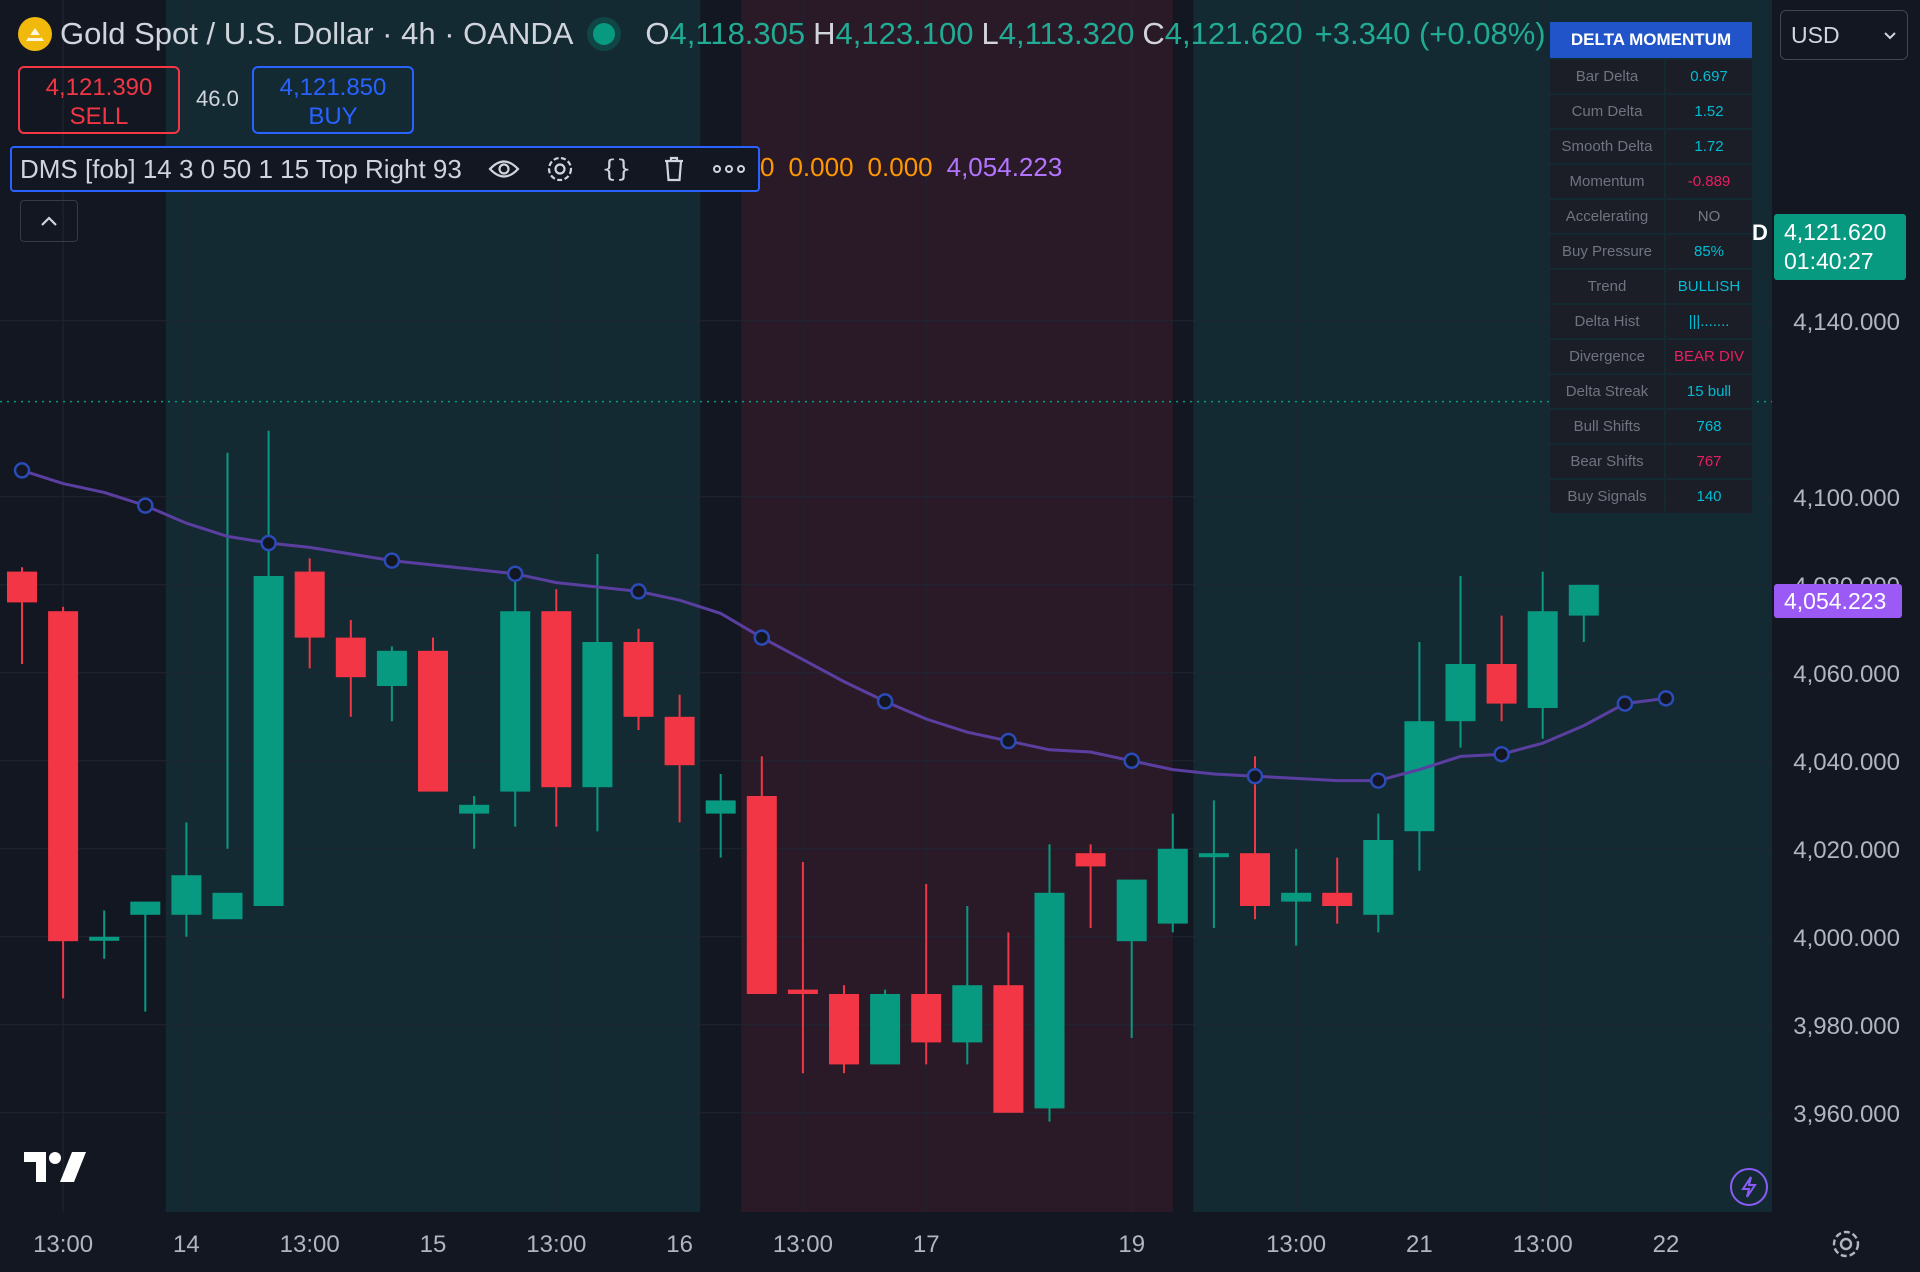 This screenshot has width=1920, height=1272. What do you see at coordinates (1846, 674) in the screenshot?
I see `y-tick-label: 4,060.000` at bounding box center [1846, 674].